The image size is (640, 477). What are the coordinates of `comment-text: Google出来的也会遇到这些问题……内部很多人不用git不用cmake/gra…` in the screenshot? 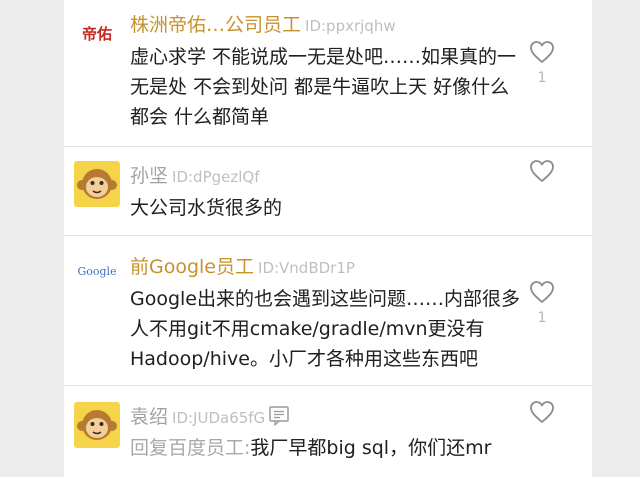 It's located at (325, 329).